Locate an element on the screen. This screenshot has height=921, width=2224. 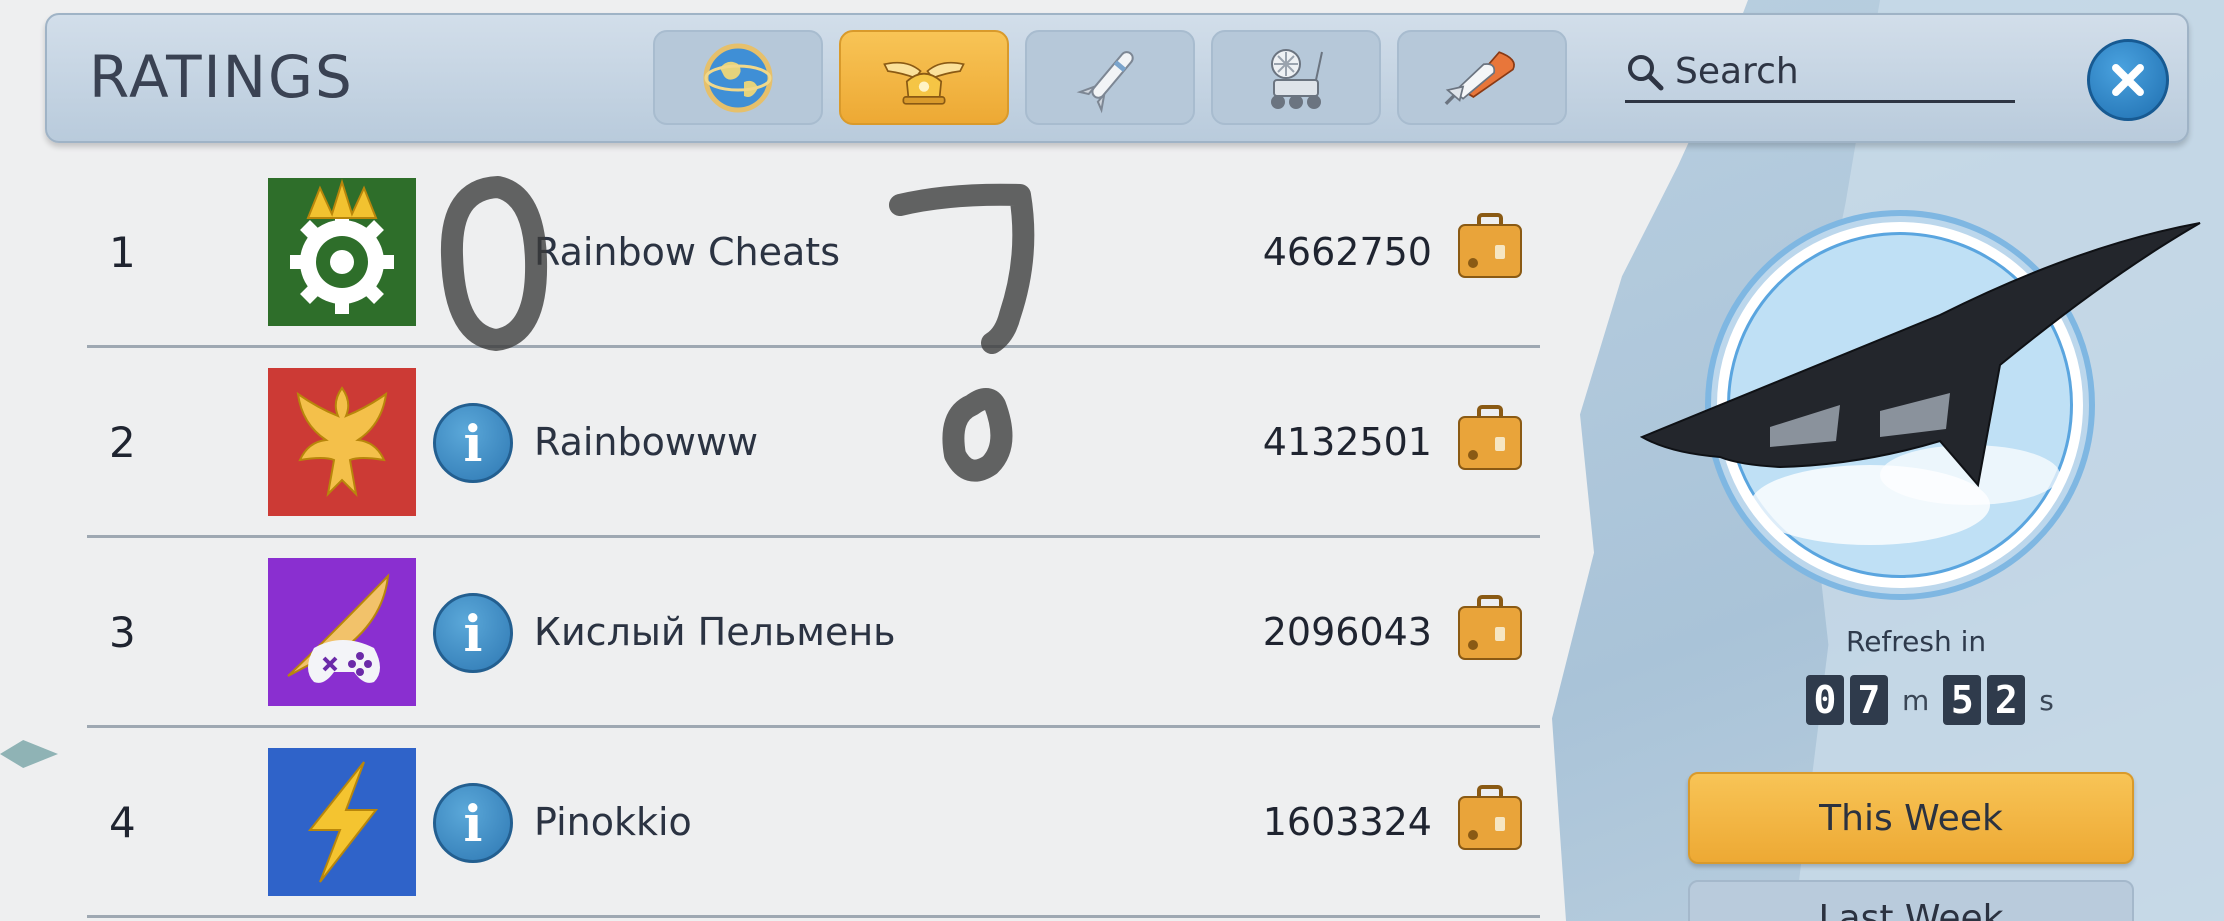
tab-rover is located at coordinates (1296, 77).